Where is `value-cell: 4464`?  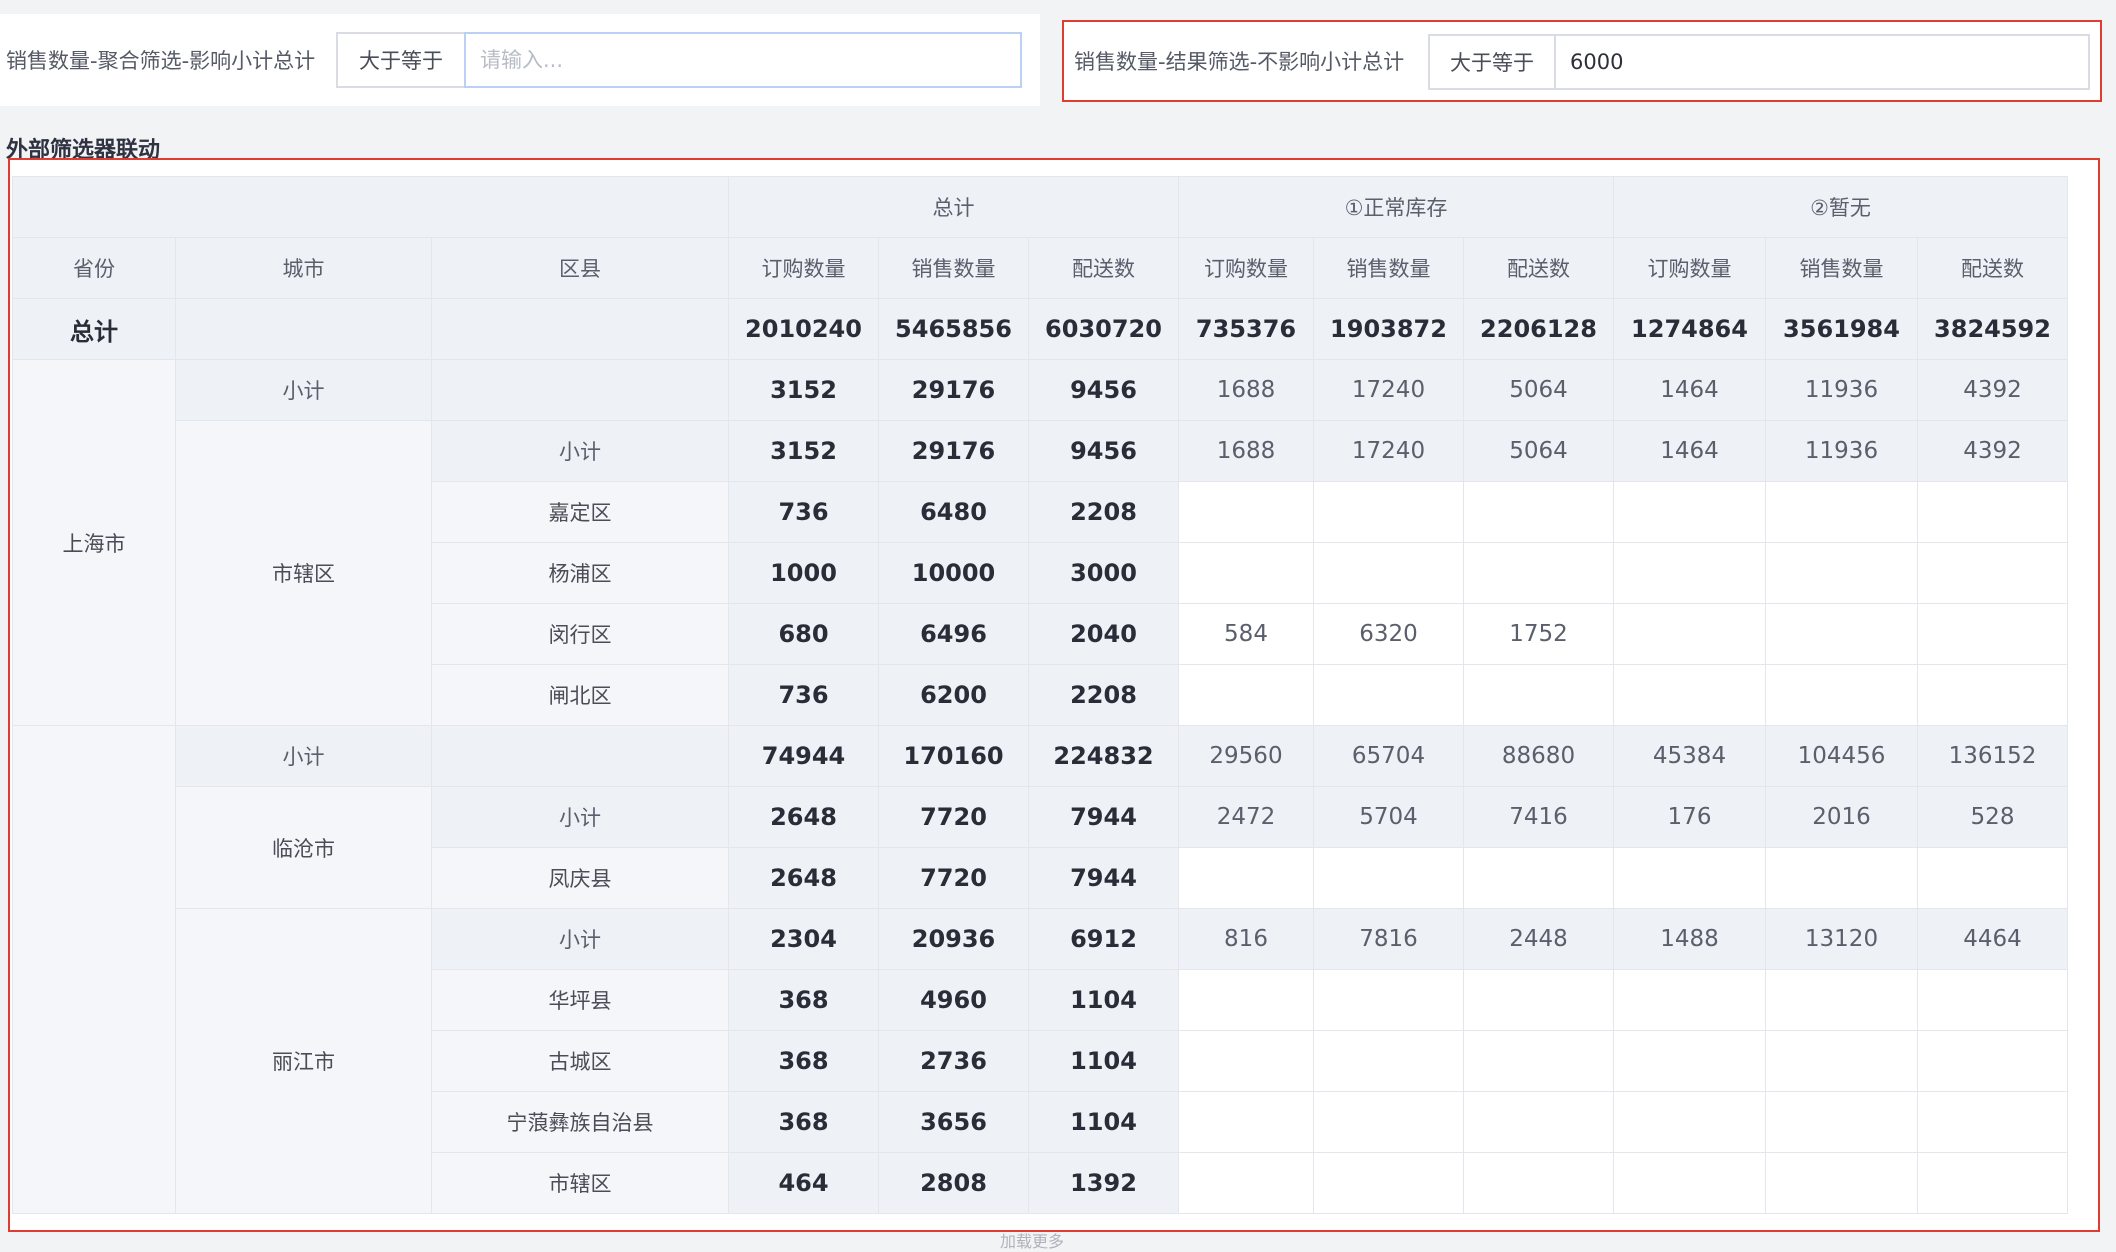
value-cell: 4464 is located at coordinates (1992, 939).